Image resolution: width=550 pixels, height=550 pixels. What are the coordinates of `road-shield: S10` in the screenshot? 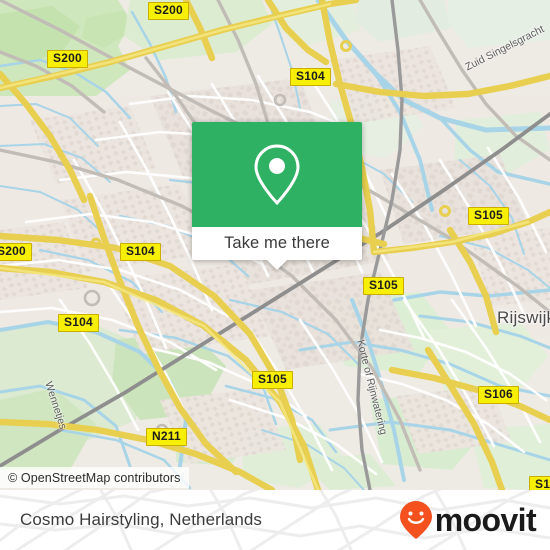 It's located at (539, 483).